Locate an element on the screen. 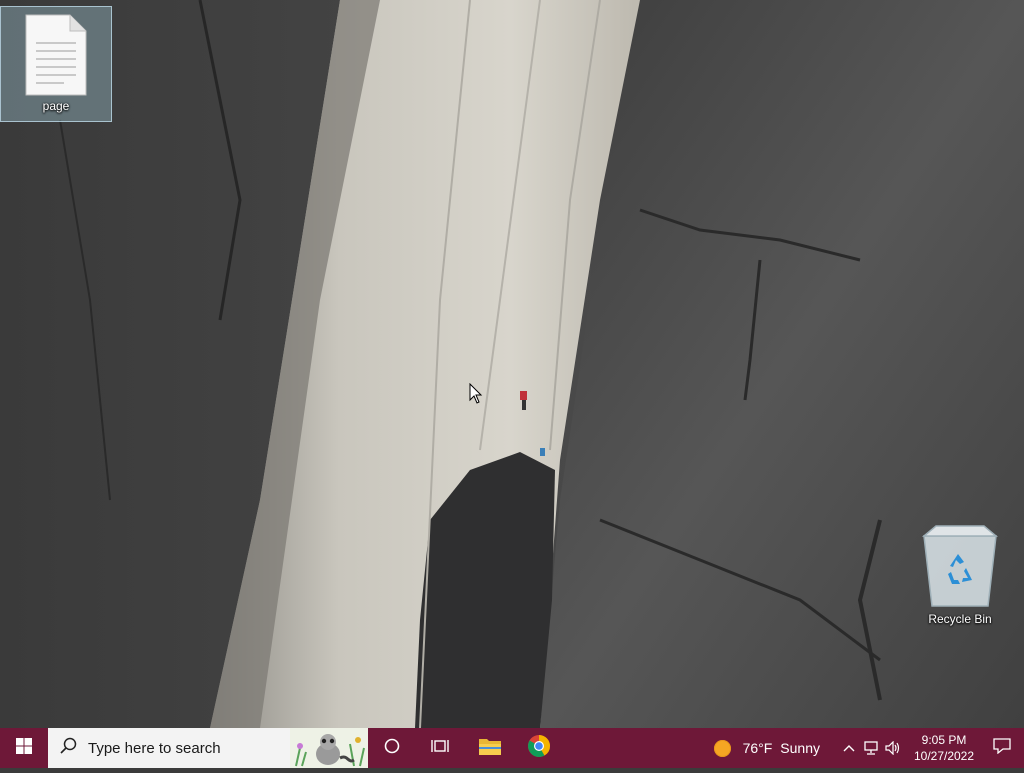 Image resolution: width=1024 pixels, height=773 pixels. start-button is located at coordinates (24, 748).